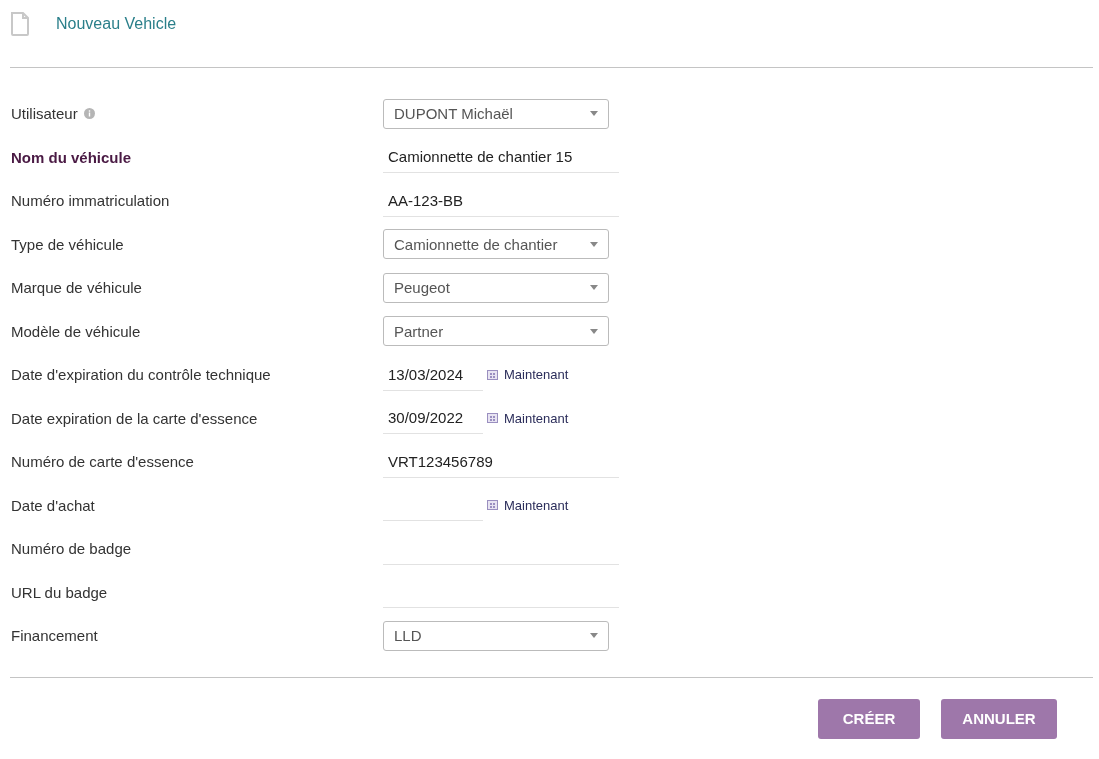 The height and width of the screenshot is (759, 1099). I want to click on dropdown: Camionnette de chantier, so click(496, 244).